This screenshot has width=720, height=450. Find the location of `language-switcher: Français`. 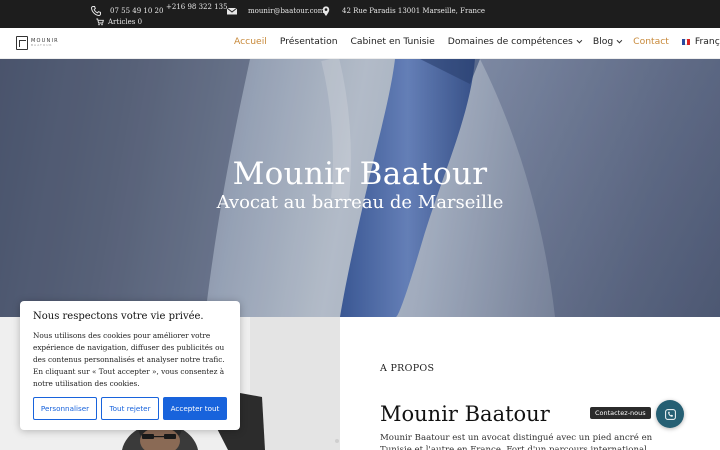

language-switcher: Français is located at coordinates (700, 41).